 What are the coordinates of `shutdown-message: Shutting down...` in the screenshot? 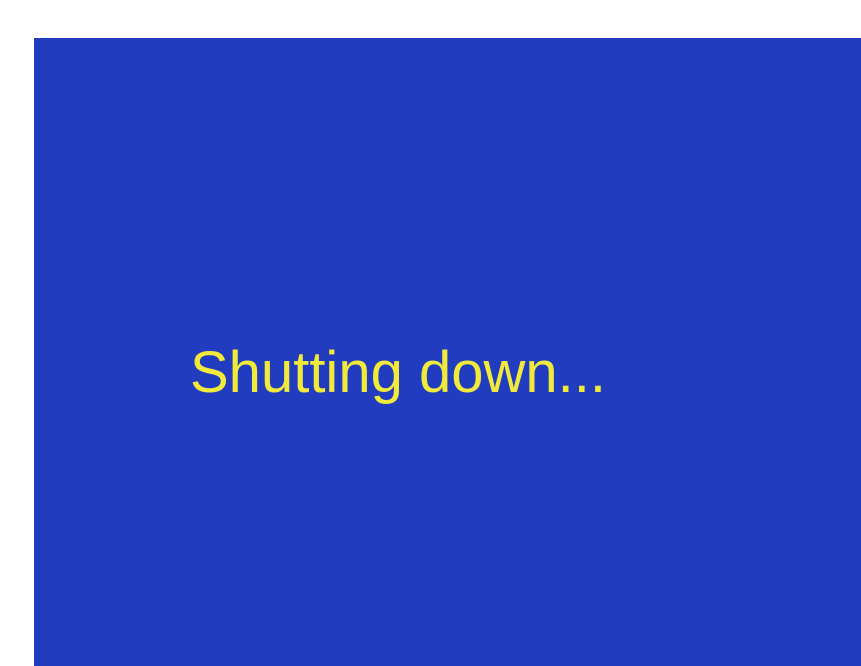 It's located at (398, 372).